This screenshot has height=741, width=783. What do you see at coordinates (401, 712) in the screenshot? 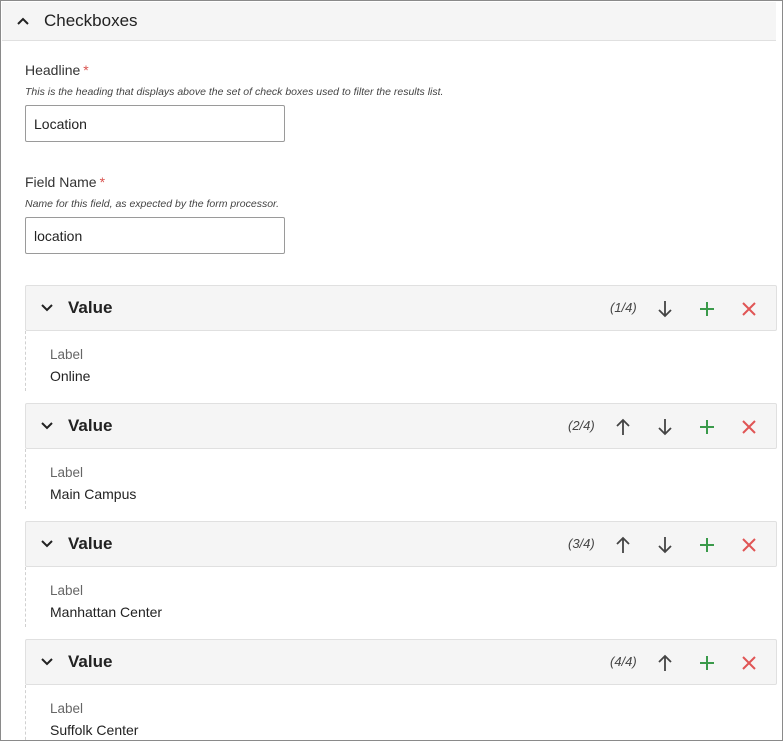
I see `value-body: Label Suffolk Center` at bounding box center [401, 712].